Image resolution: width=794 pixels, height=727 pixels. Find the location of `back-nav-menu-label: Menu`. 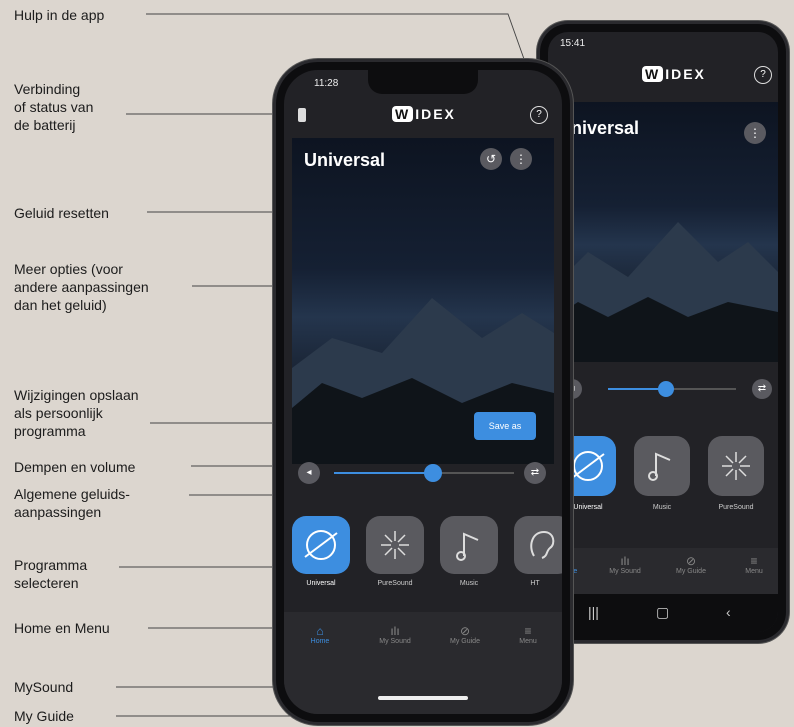

back-nav-menu-label: Menu is located at coordinates (754, 571).